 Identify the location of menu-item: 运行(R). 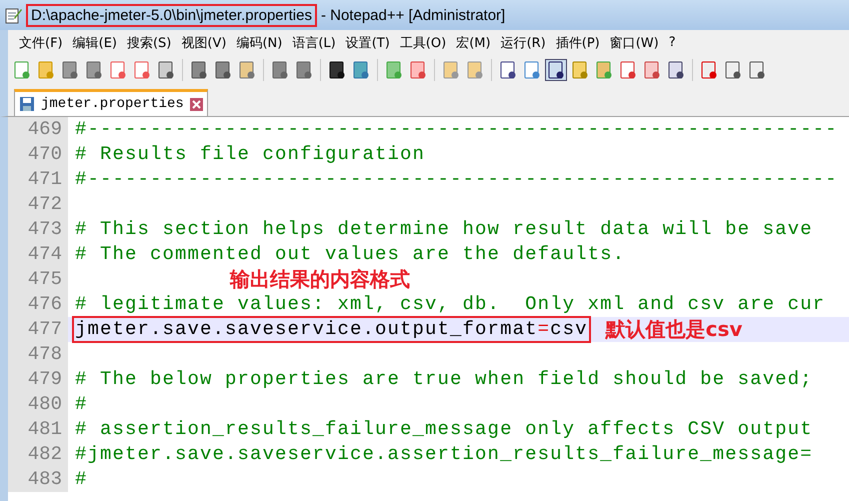
(523, 43).